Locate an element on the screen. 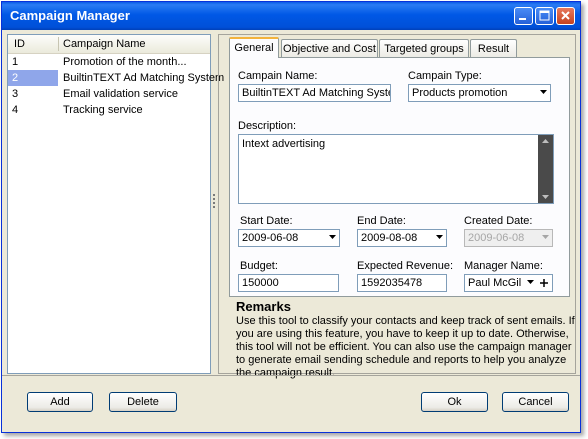 Image resolution: width=588 pixels, height=439 pixels. button-bar: Add Delete Ok Cancel is located at coordinates (291, 404).